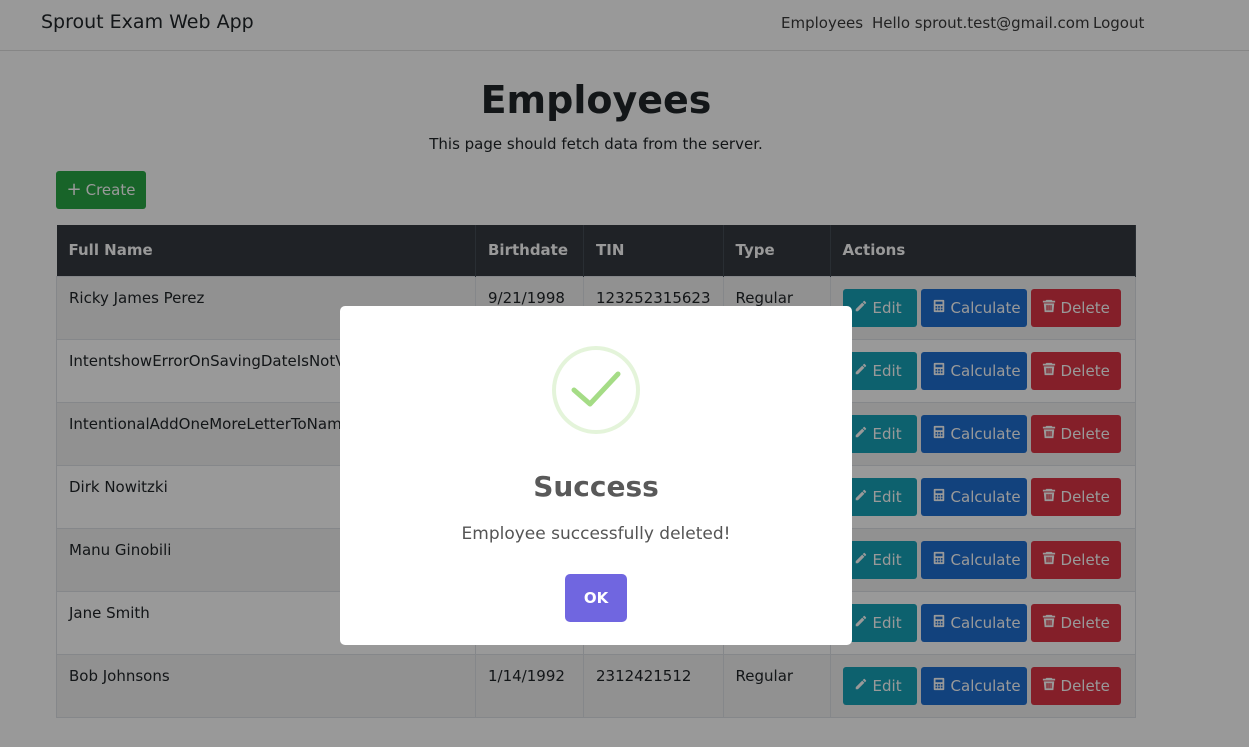 The height and width of the screenshot is (747, 1249). I want to click on success-check-icon, so click(596, 390).